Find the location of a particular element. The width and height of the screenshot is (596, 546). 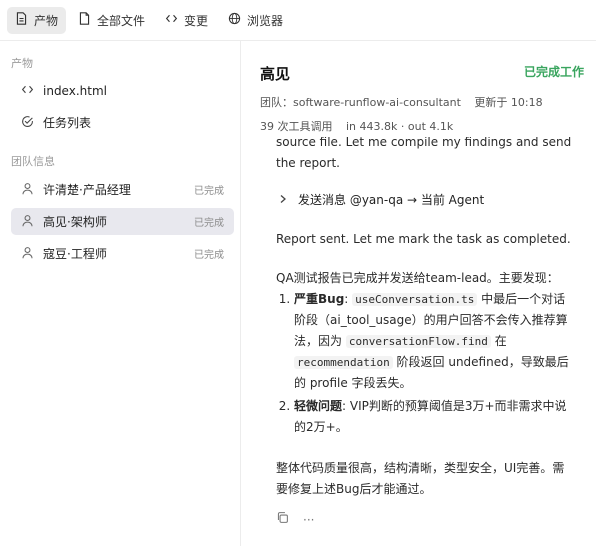

sidebar-item-label: 许清楚·产品经理 is located at coordinates (87, 190).